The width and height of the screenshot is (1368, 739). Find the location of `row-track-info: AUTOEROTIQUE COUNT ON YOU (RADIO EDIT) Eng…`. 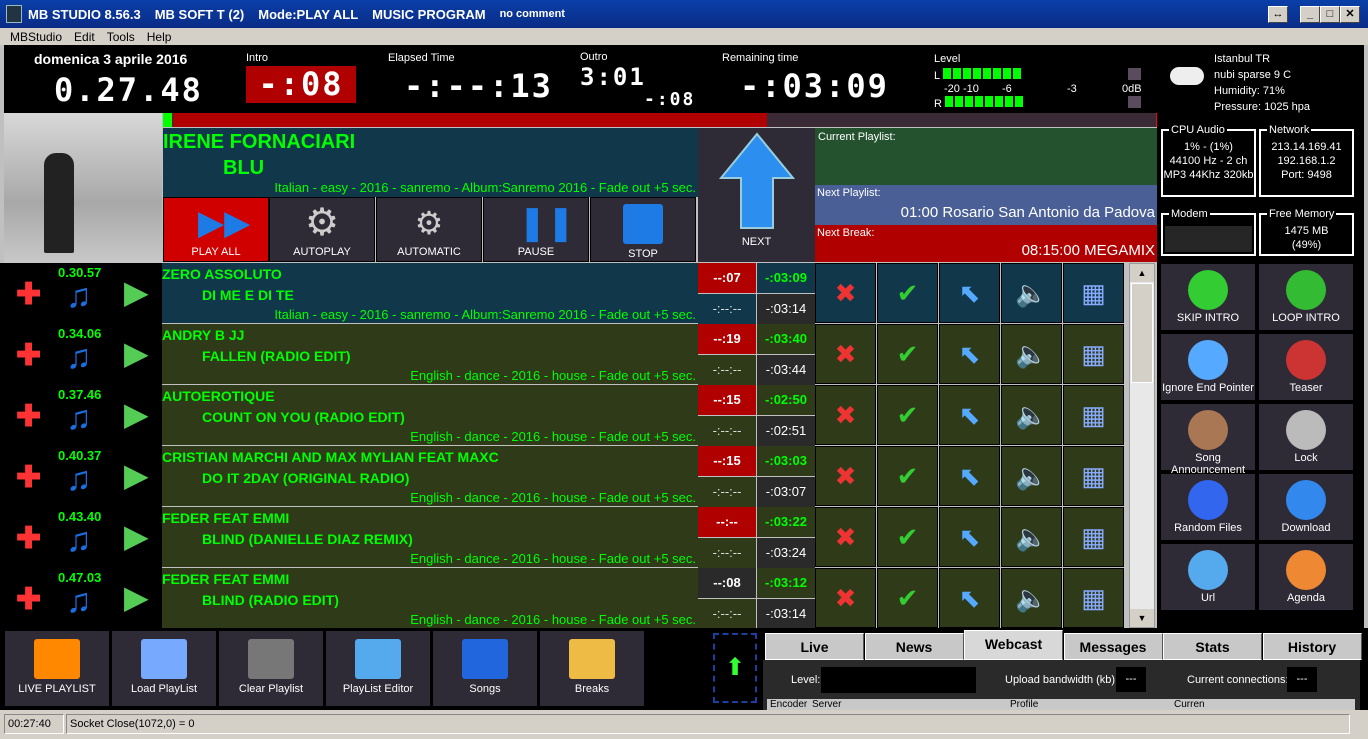

row-track-info: AUTOEROTIQUE COUNT ON YOU (RADIO EDIT) Eng… is located at coordinates (430, 415).